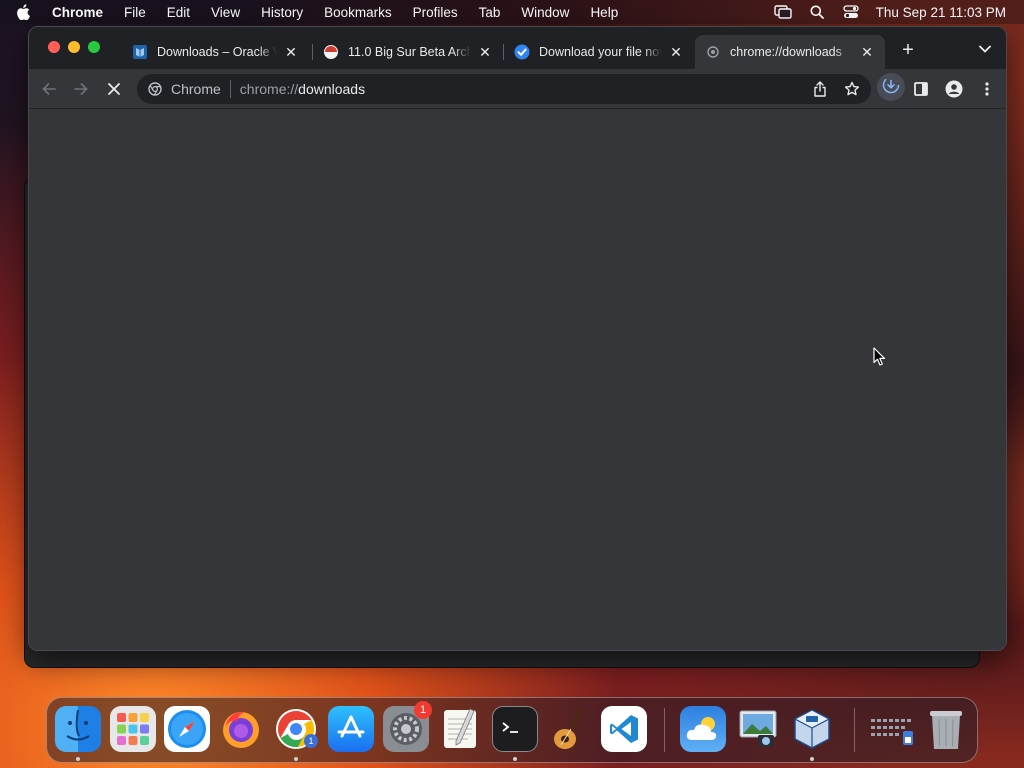 Image resolution: width=1024 pixels, height=768 pixels. I want to click on dock-safari, so click(187, 729).